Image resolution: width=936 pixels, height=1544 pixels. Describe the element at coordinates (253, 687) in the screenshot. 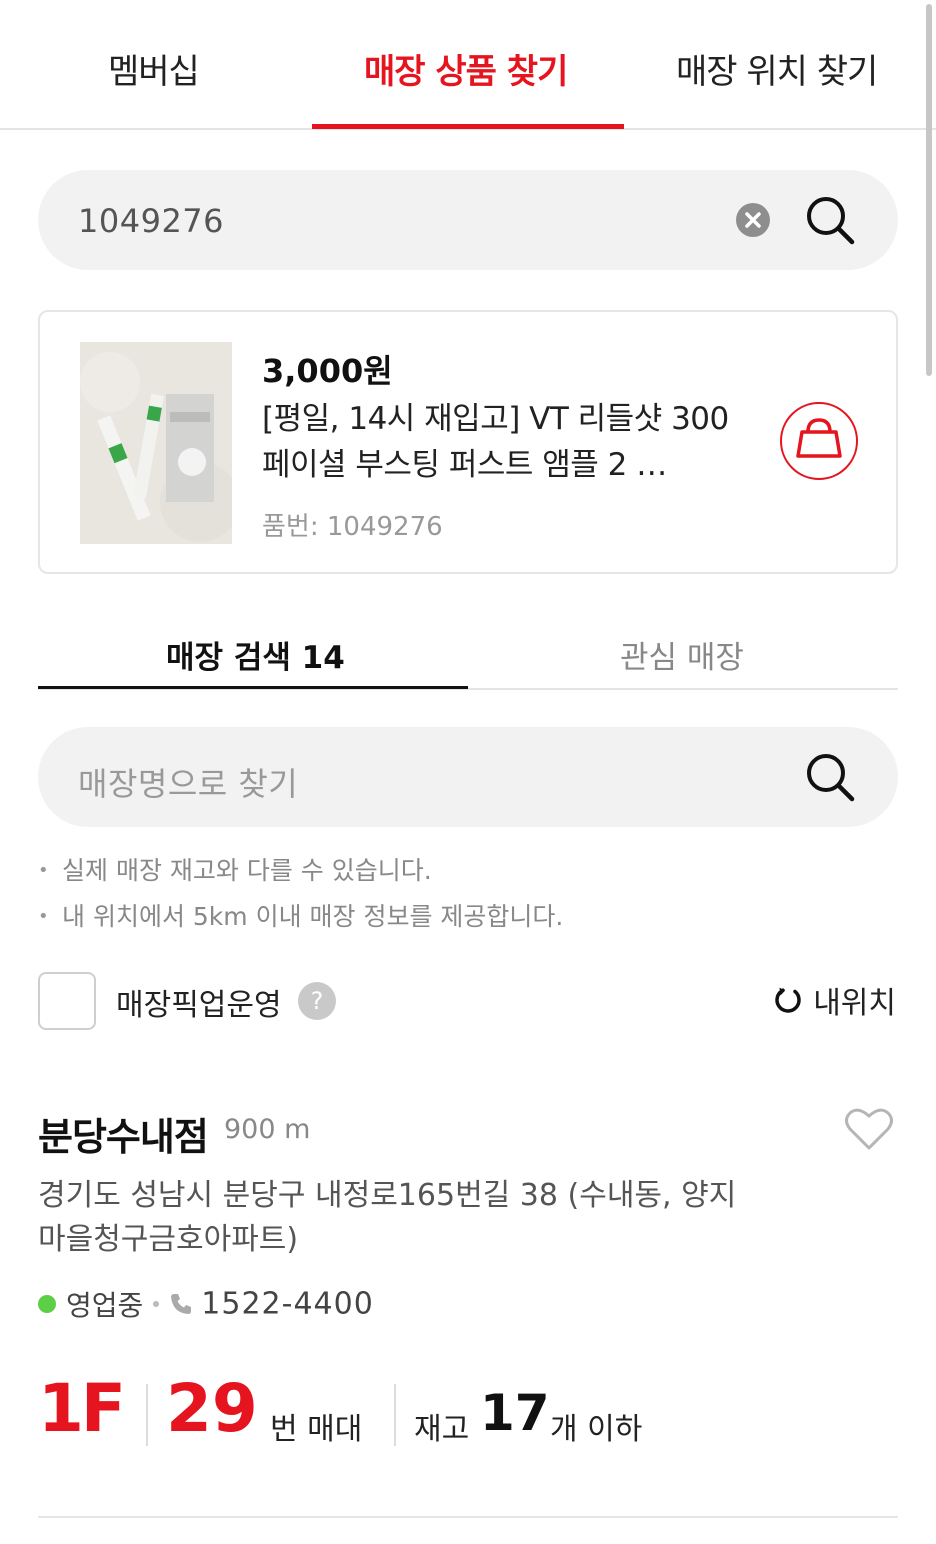

I see `active-subtab-indicator` at that location.